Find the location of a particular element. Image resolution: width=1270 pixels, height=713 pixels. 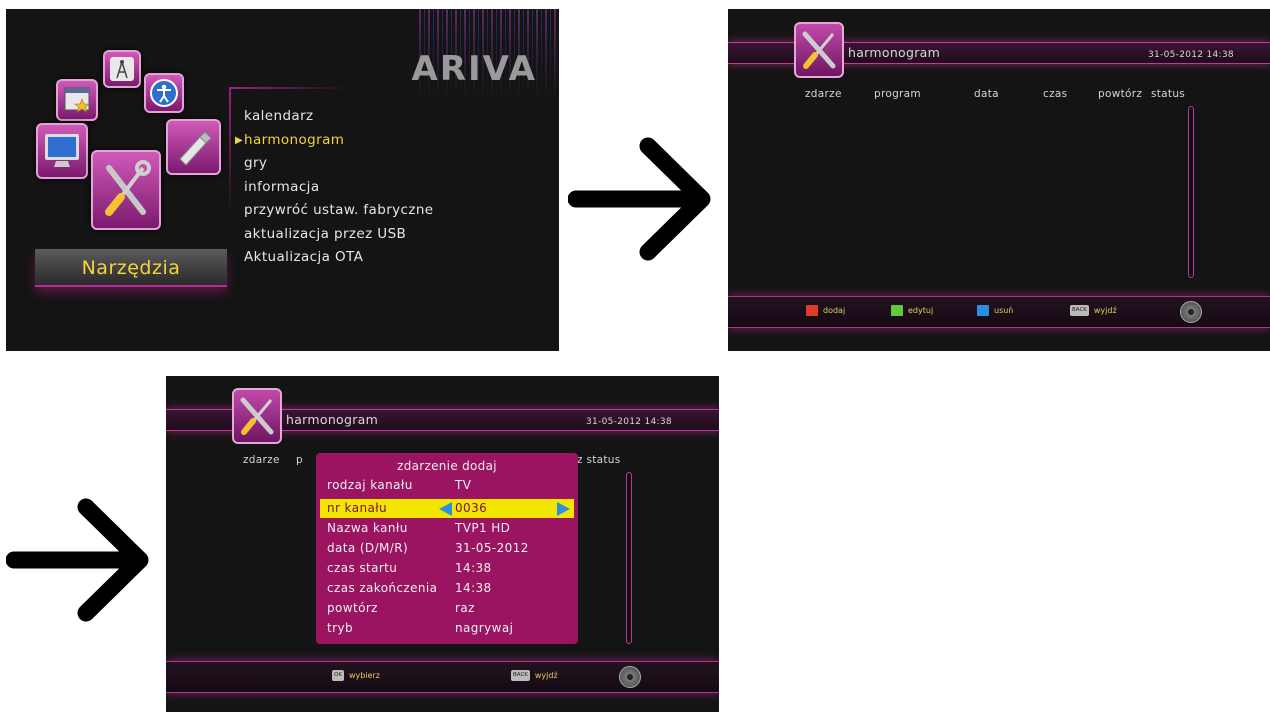

calendar-star-icon is located at coordinates (77, 100).